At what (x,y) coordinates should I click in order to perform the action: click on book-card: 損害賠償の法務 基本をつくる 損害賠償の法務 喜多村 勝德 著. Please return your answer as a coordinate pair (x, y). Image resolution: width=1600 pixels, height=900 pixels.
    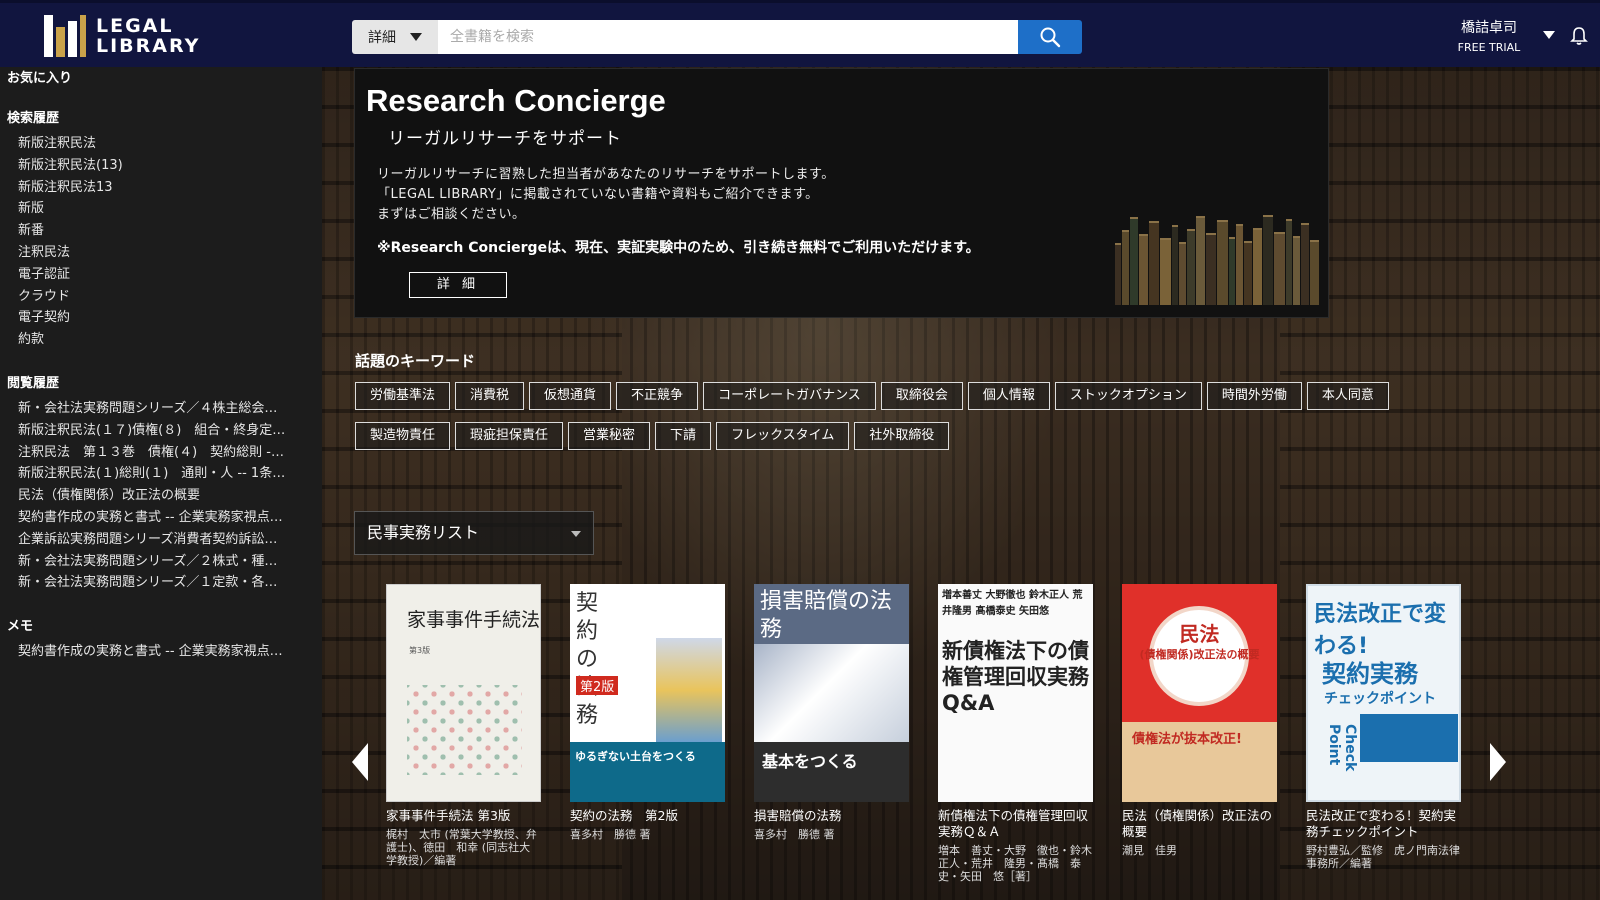
    Looking at the image, I should click on (831, 712).